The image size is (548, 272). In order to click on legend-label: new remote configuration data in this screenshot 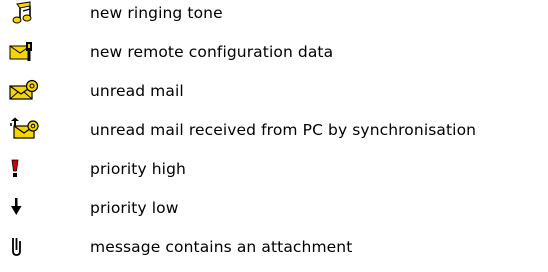, I will do `click(212, 52)`.